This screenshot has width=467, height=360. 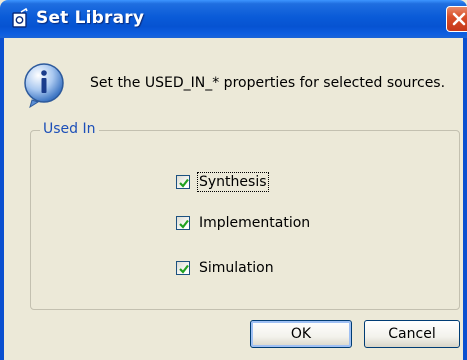 I want to click on simulation-checkbox, so click(x=183, y=268).